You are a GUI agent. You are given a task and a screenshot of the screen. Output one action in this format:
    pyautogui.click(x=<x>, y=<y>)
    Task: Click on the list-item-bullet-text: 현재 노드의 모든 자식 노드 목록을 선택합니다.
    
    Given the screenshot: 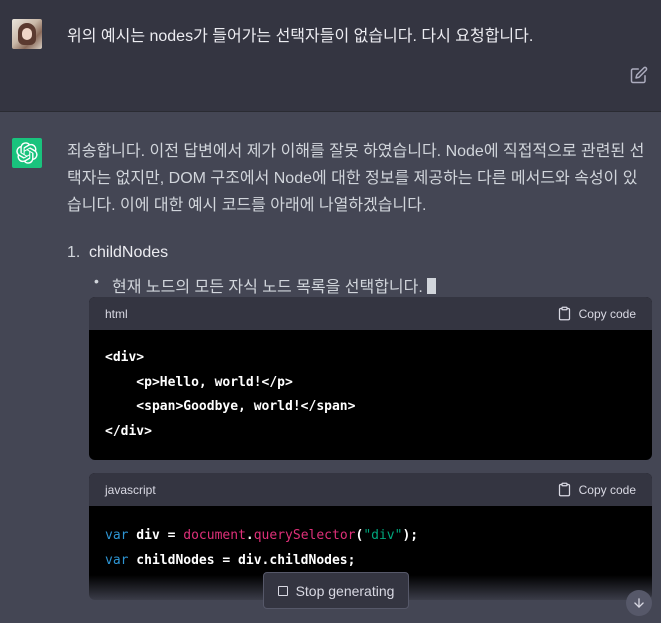 What is the action you would take?
    pyautogui.click(x=274, y=285)
    